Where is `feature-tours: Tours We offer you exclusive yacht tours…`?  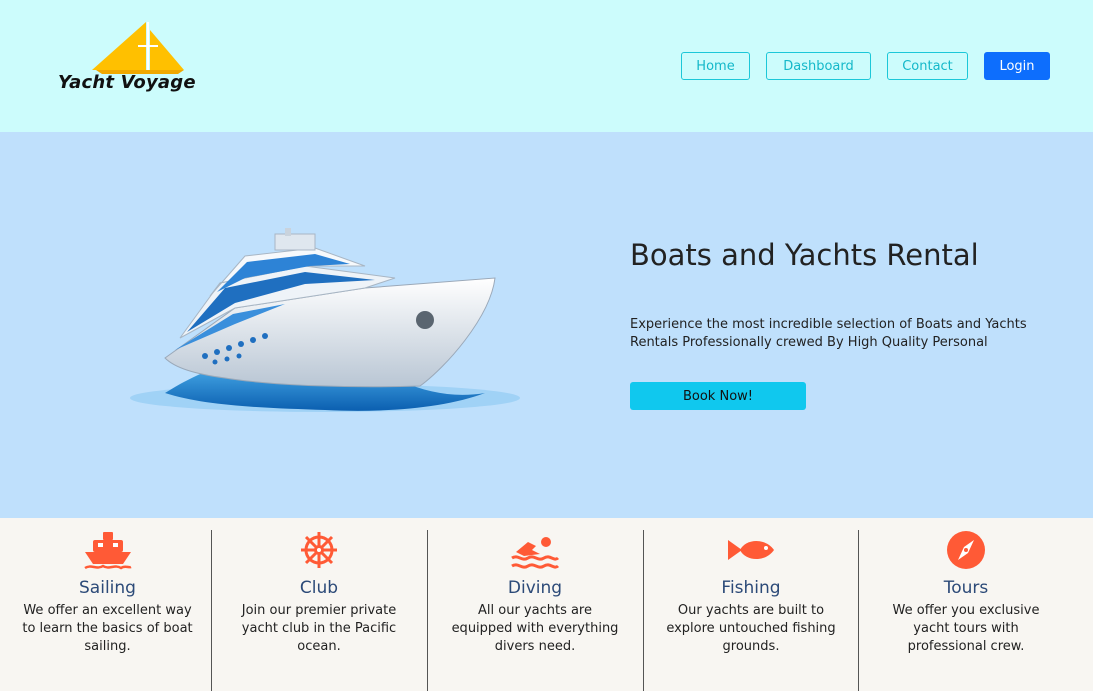 feature-tours: Tours We offer you exclusive yacht tours… is located at coordinates (965, 610).